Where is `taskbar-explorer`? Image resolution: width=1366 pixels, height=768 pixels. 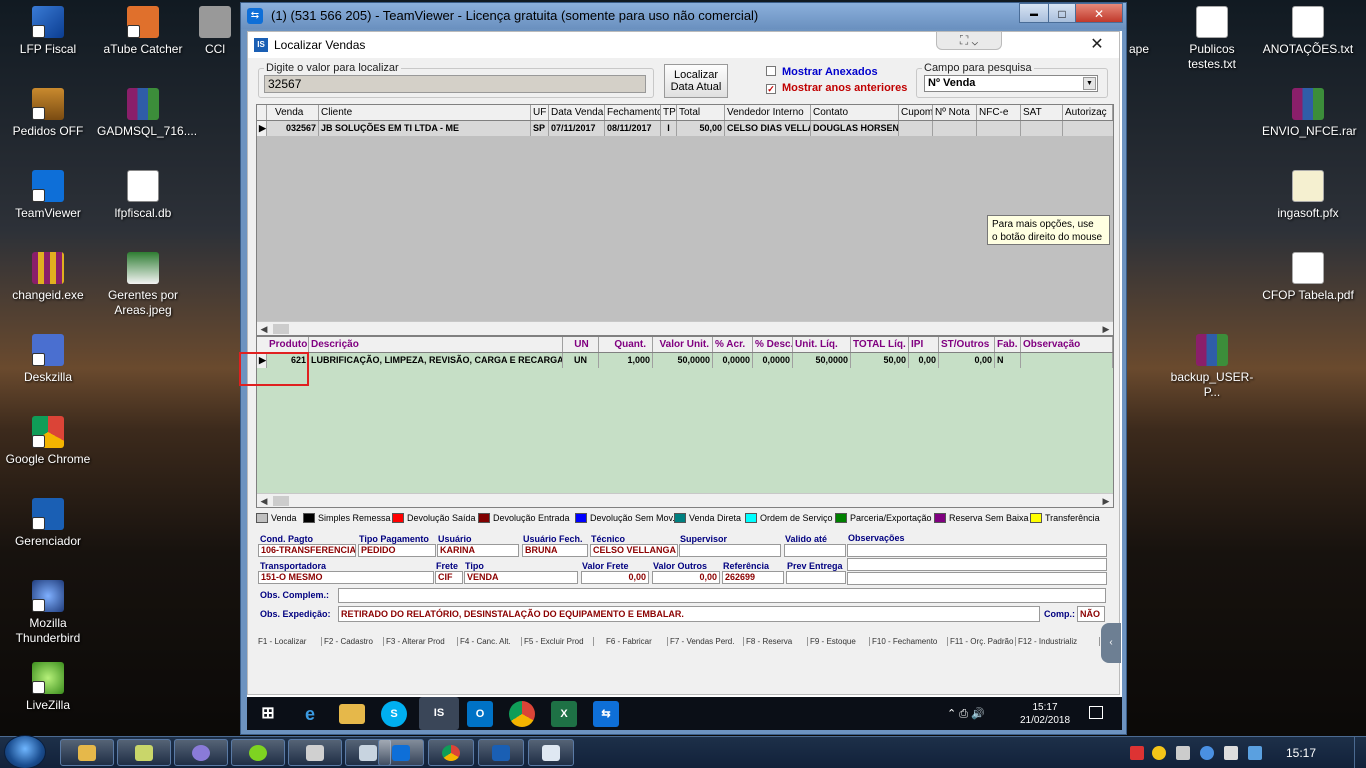 taskbar-explorer is located at coordinates (87, 752).